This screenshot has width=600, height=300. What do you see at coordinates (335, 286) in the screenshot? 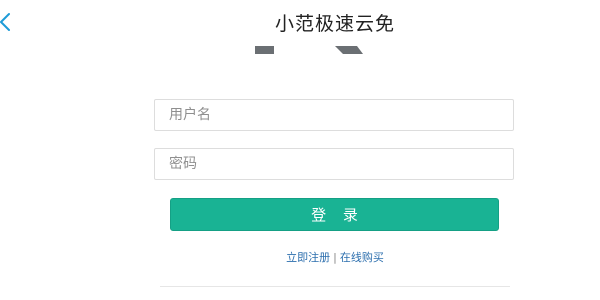
I see `divider` at bounding box center [335, 286].